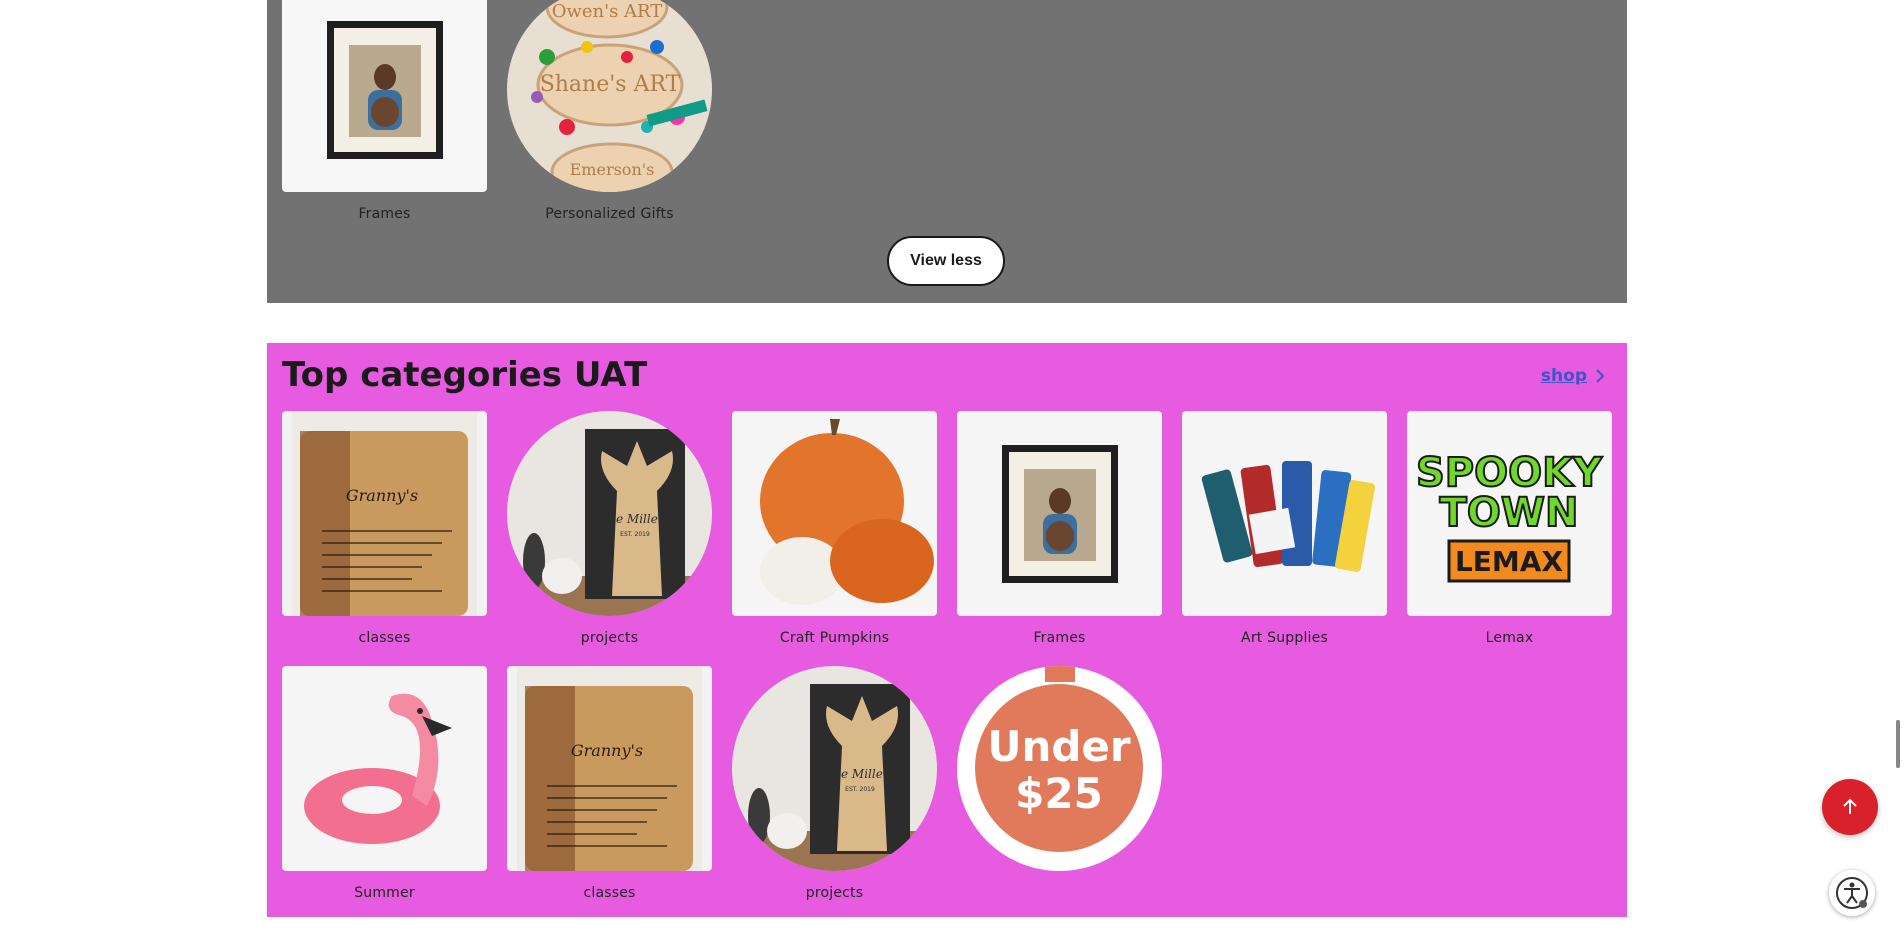 The width and height of the screenshot is (1904, 933). I want to click on shop-link: shop, so click(1574, 376).